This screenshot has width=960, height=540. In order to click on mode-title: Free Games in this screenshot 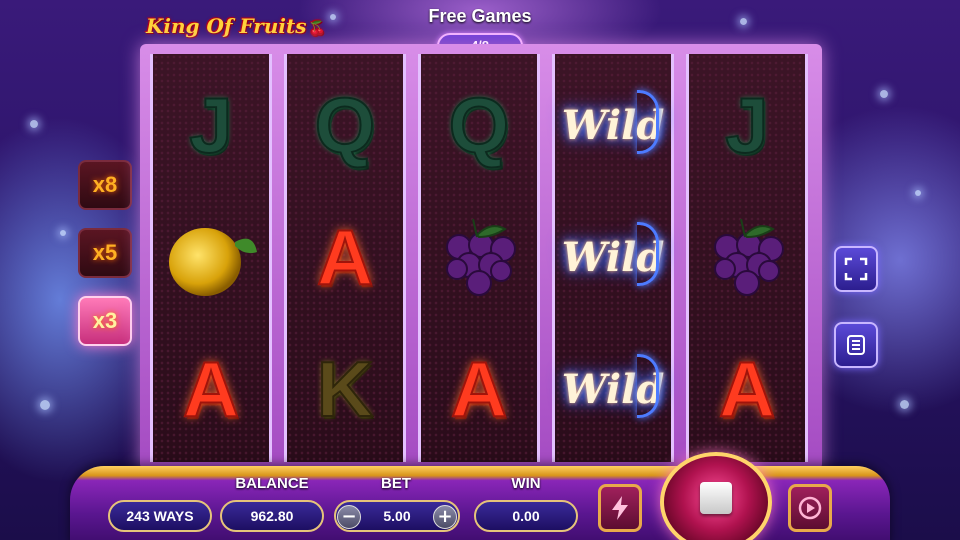, I will do `click(480, 16)`.